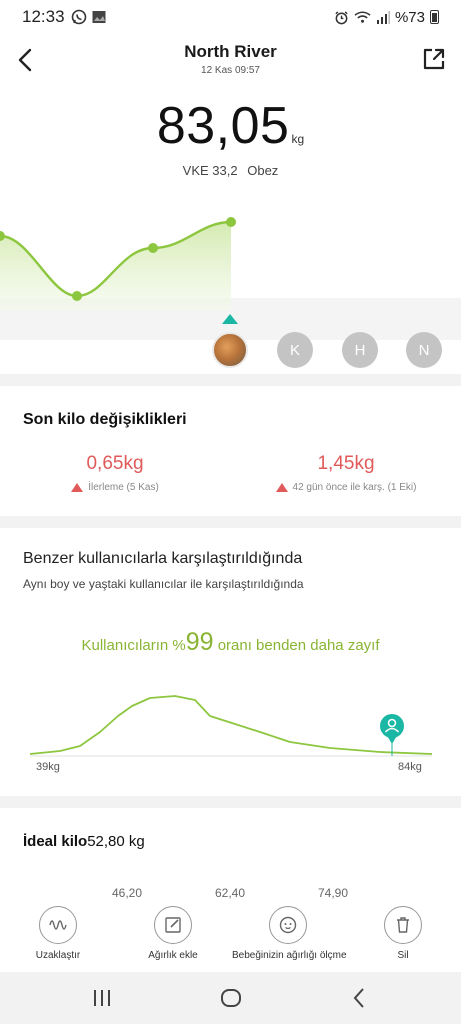 This screenshot has height=1024, width=461. Describe the element at coordinates (173, 925) in the screenshot. I see `edit-icon` at that location.